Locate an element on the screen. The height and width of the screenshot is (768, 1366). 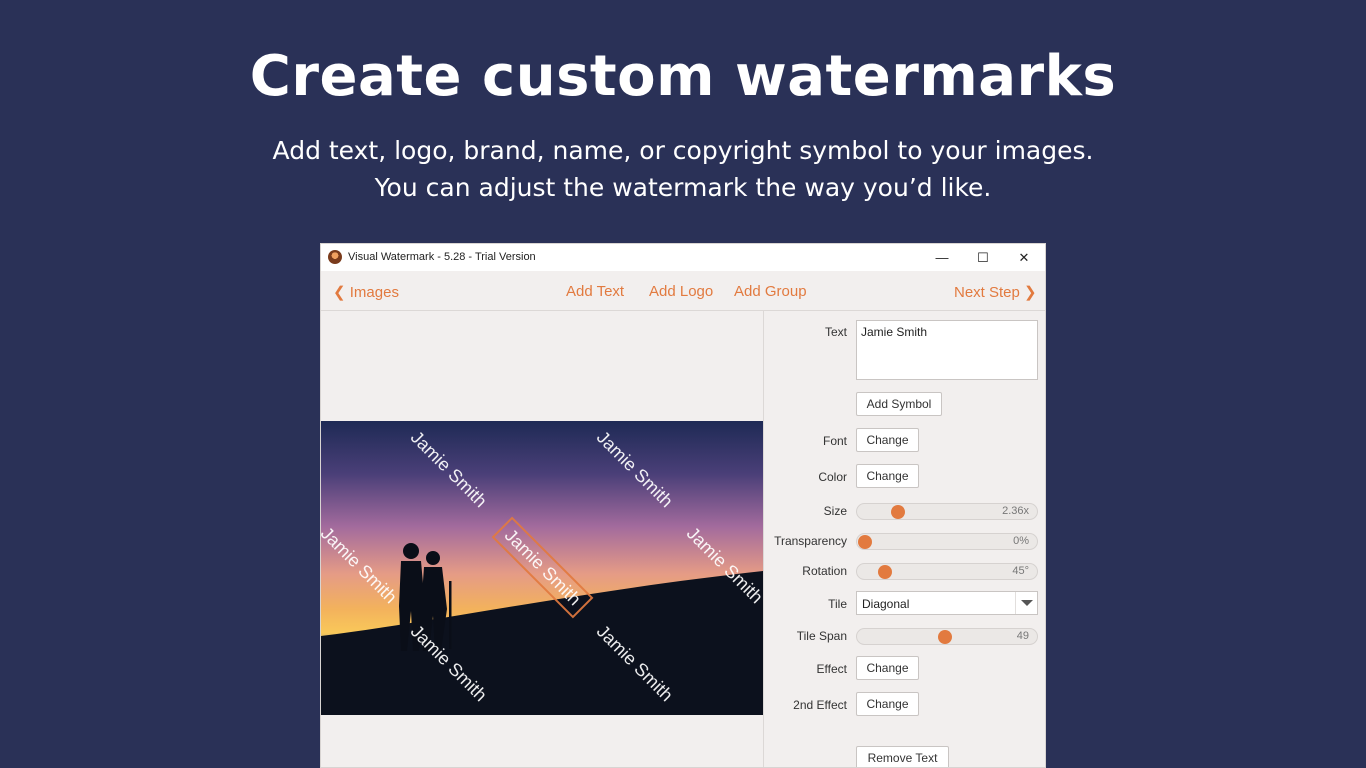
watermark-text-input: Jamie Smith is located at coordinates (947, 350).